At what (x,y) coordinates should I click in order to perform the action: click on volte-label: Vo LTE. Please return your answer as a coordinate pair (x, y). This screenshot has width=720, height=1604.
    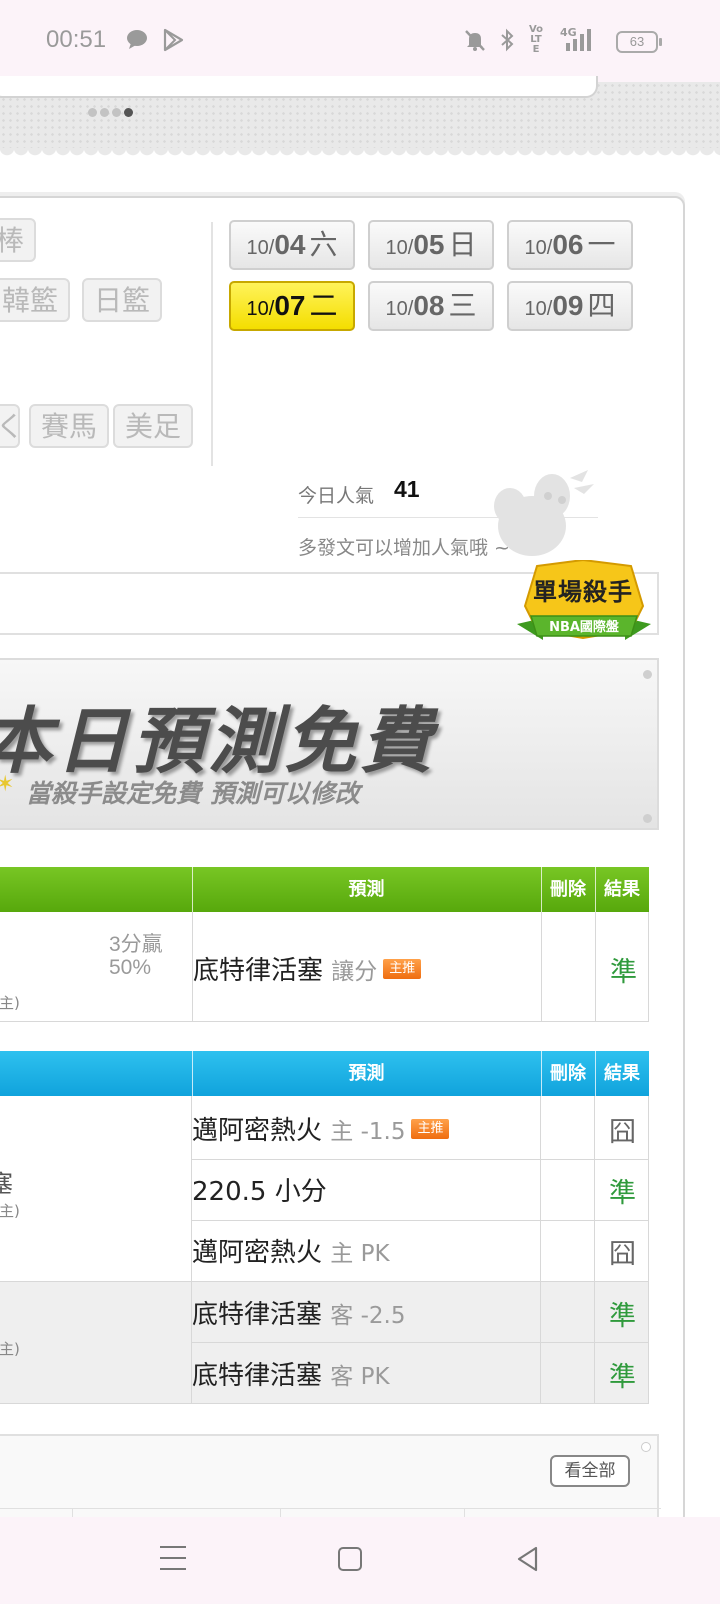
    Looking at the image, I should click on (536, 39).